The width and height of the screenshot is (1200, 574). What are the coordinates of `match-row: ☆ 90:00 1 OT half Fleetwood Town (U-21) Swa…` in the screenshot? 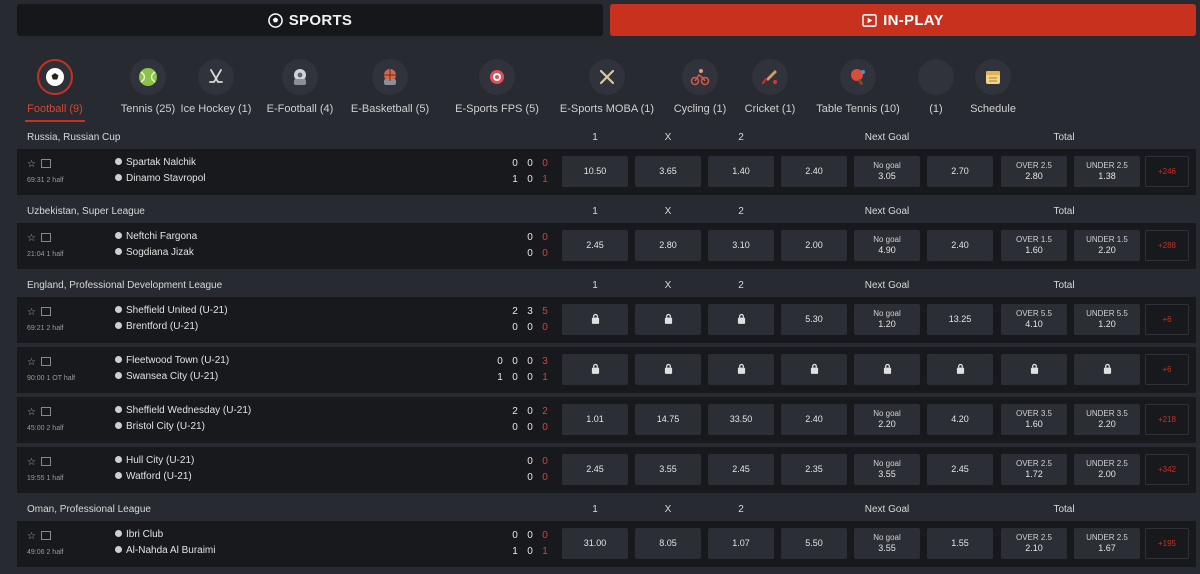 It's located at (606, 370).